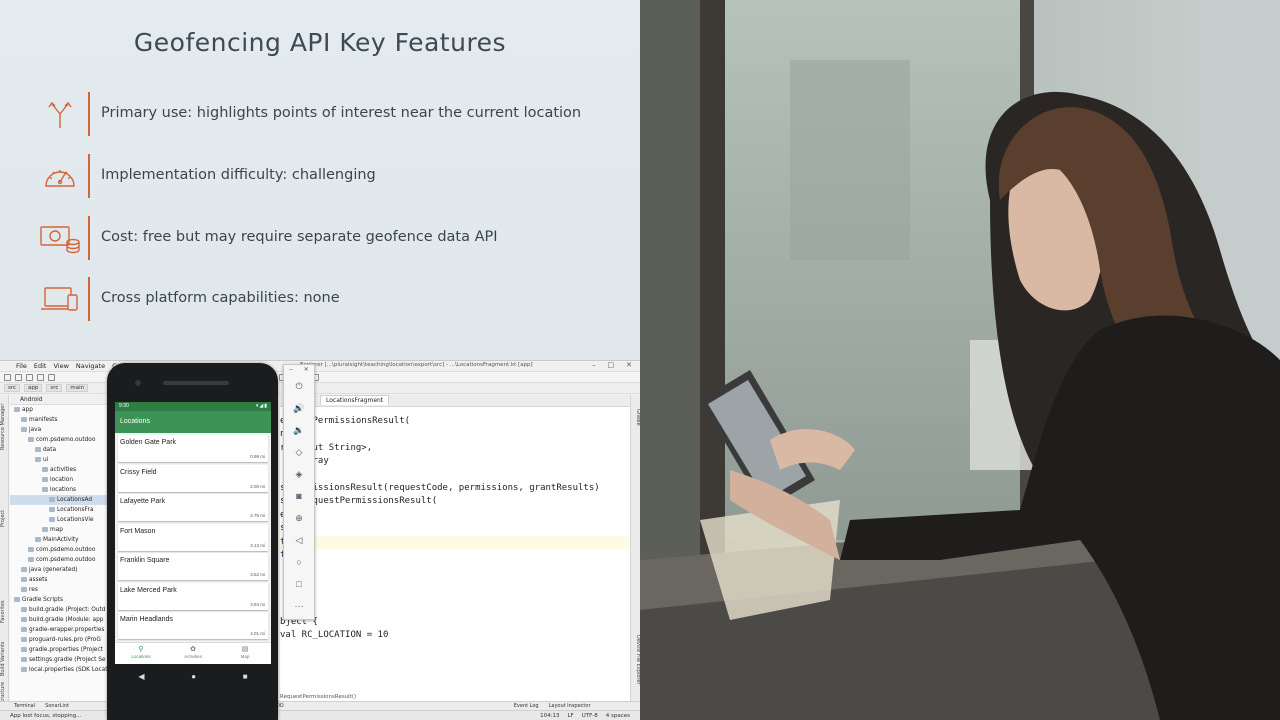 The image size is (1280, 720). What do you see at coordinates (570, 706) in the screenshot?
I see `layout-inspector-tab: Layout Inspector` at bounding box center [570, 706].